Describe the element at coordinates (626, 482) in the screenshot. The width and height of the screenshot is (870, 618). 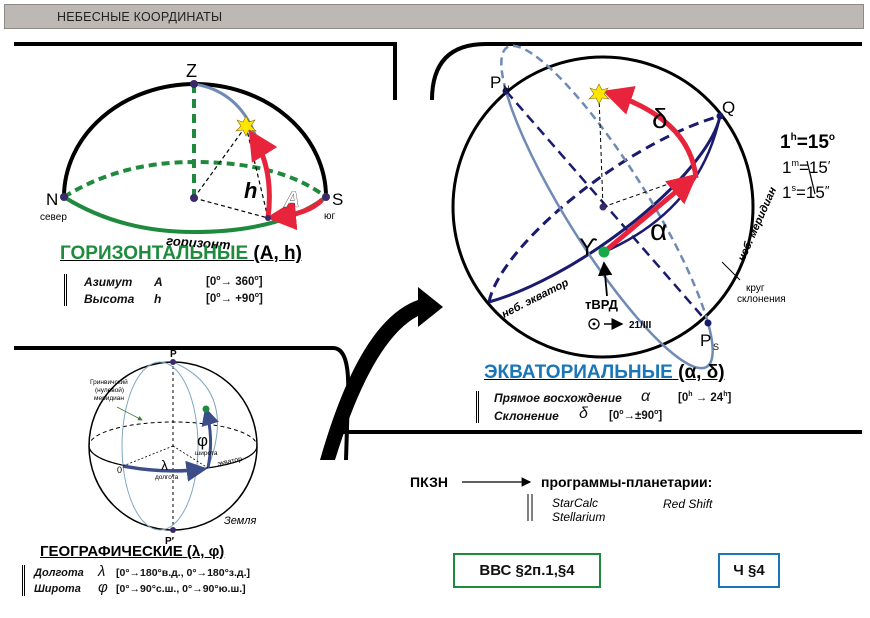
I see `planetarium-label: программы-планетарии:` at that location.